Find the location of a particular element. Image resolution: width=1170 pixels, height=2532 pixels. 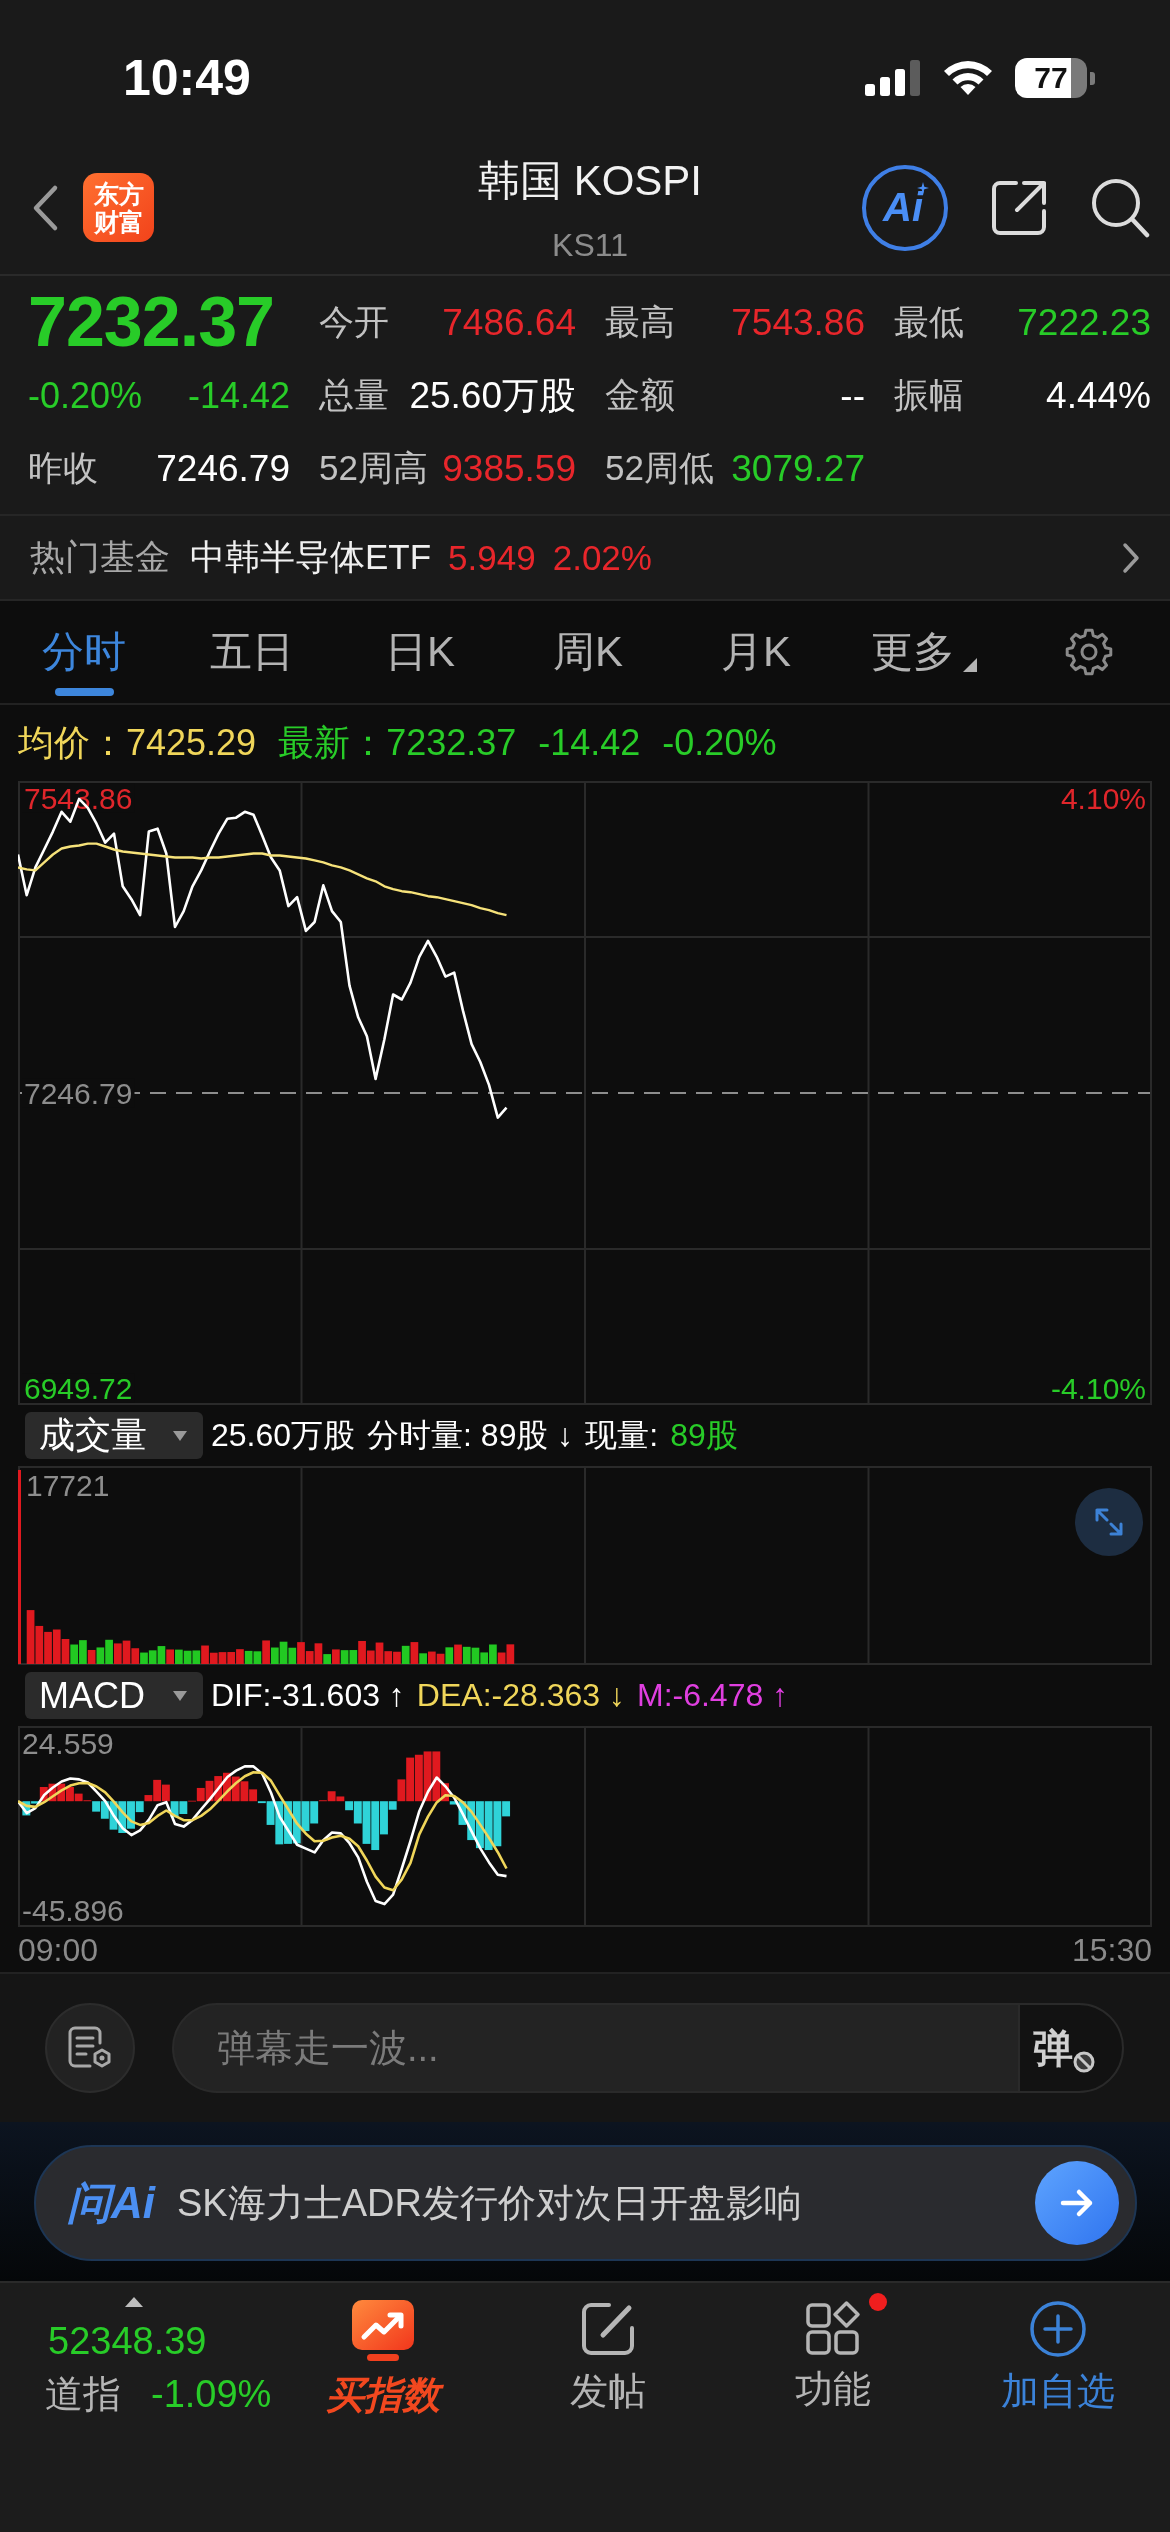

expand-icon is located at coordinates (1109, 1522).